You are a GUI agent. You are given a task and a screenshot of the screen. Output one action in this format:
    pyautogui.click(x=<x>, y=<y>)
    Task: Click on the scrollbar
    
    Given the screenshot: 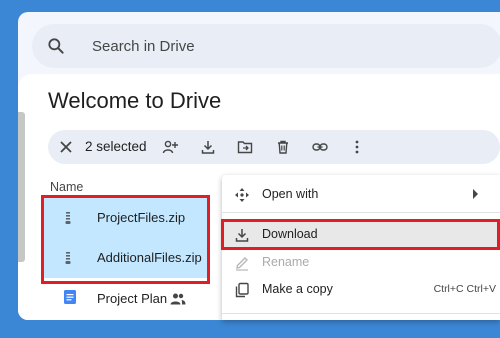 What is the action you would take?
    pyautogui.click(x=21, y=187)
    